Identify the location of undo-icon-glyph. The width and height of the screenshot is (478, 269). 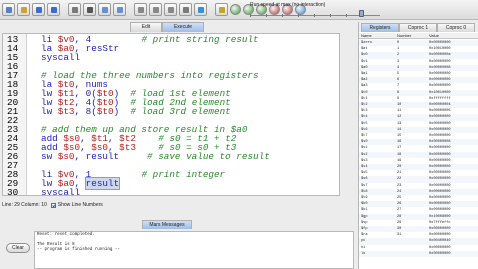
(105, 10).